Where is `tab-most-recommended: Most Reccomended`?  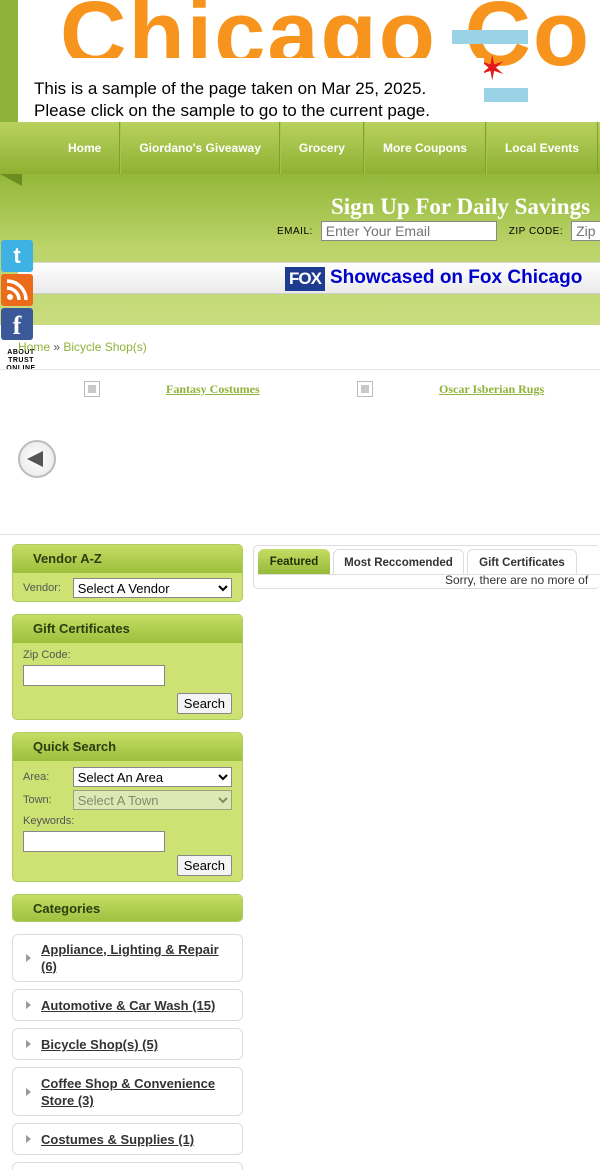 tab-most-recommended: Most Reccomended is located at coordinates (398, 562).